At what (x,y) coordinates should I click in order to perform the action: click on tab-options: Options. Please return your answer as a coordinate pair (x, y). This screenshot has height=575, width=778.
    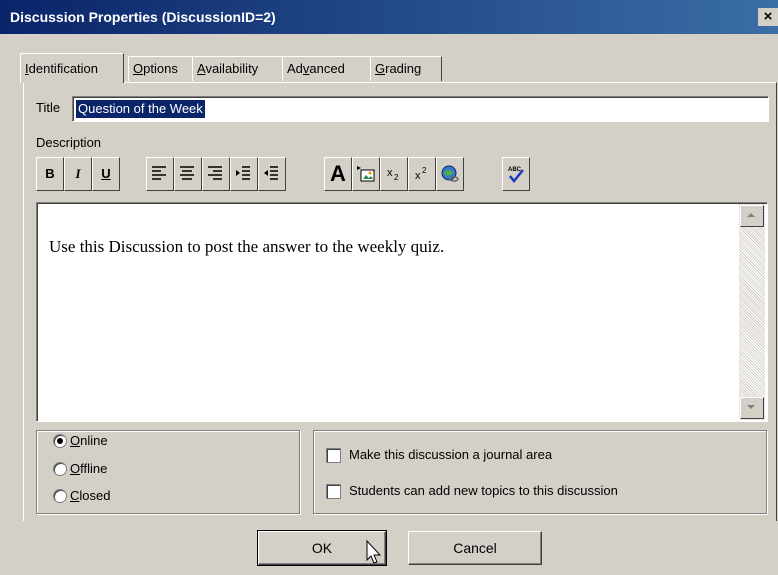
    Looking at the image, I should click on (161, 68).